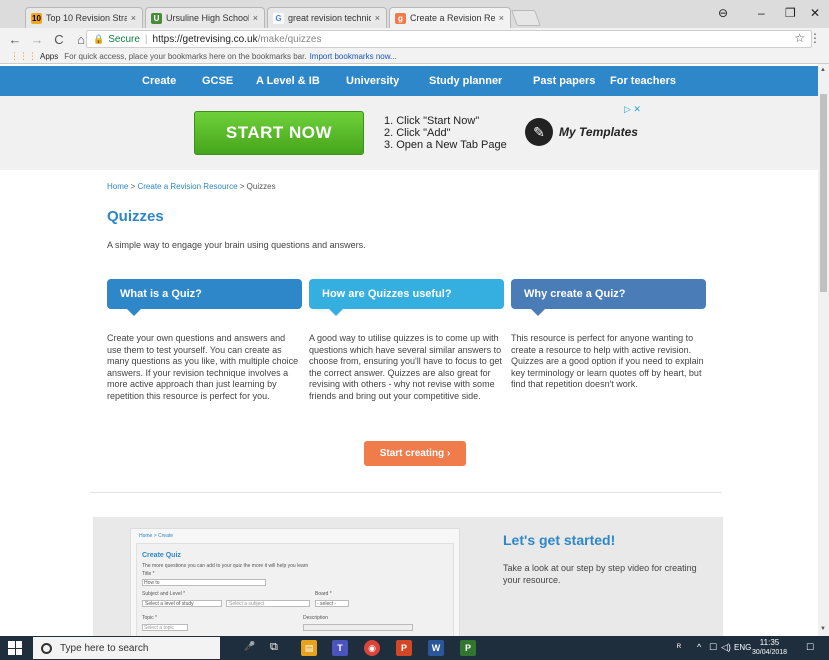  Describe the element at coordinates (372, 648) in the screenshot. I see `chrome-icon: ◉` at that location.